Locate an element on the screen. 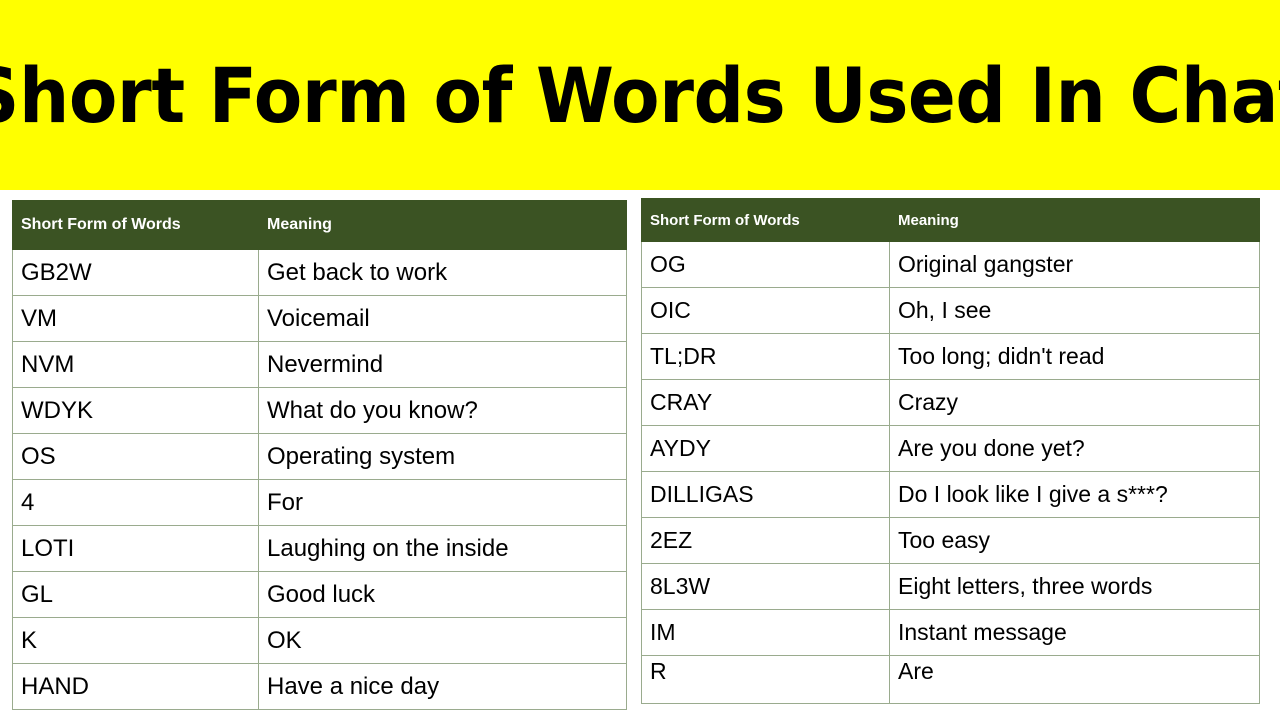 The height and width of the screenshot is (720, 1280). cell-meaning: Too easy is located at coordinates (1074, 540).